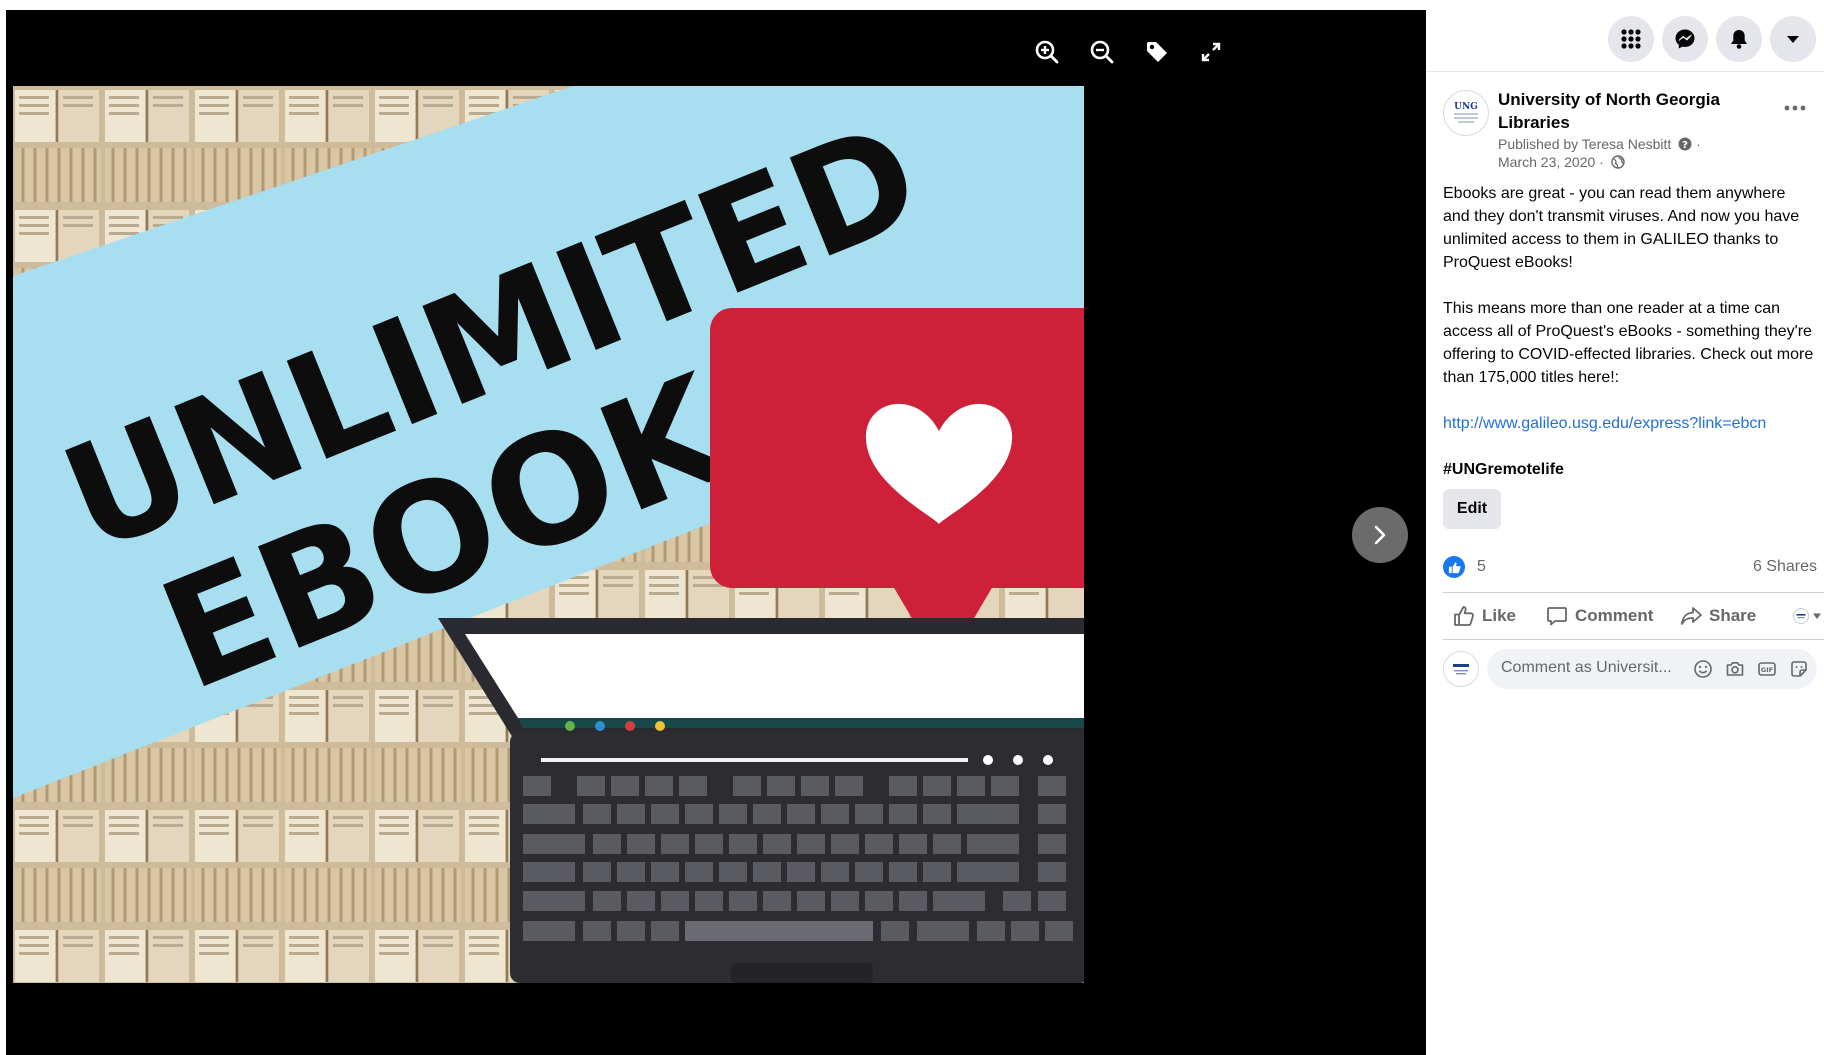  Describe the element at coordinates (1691, 616) in the screenshot. I see `share-icon` at that location.